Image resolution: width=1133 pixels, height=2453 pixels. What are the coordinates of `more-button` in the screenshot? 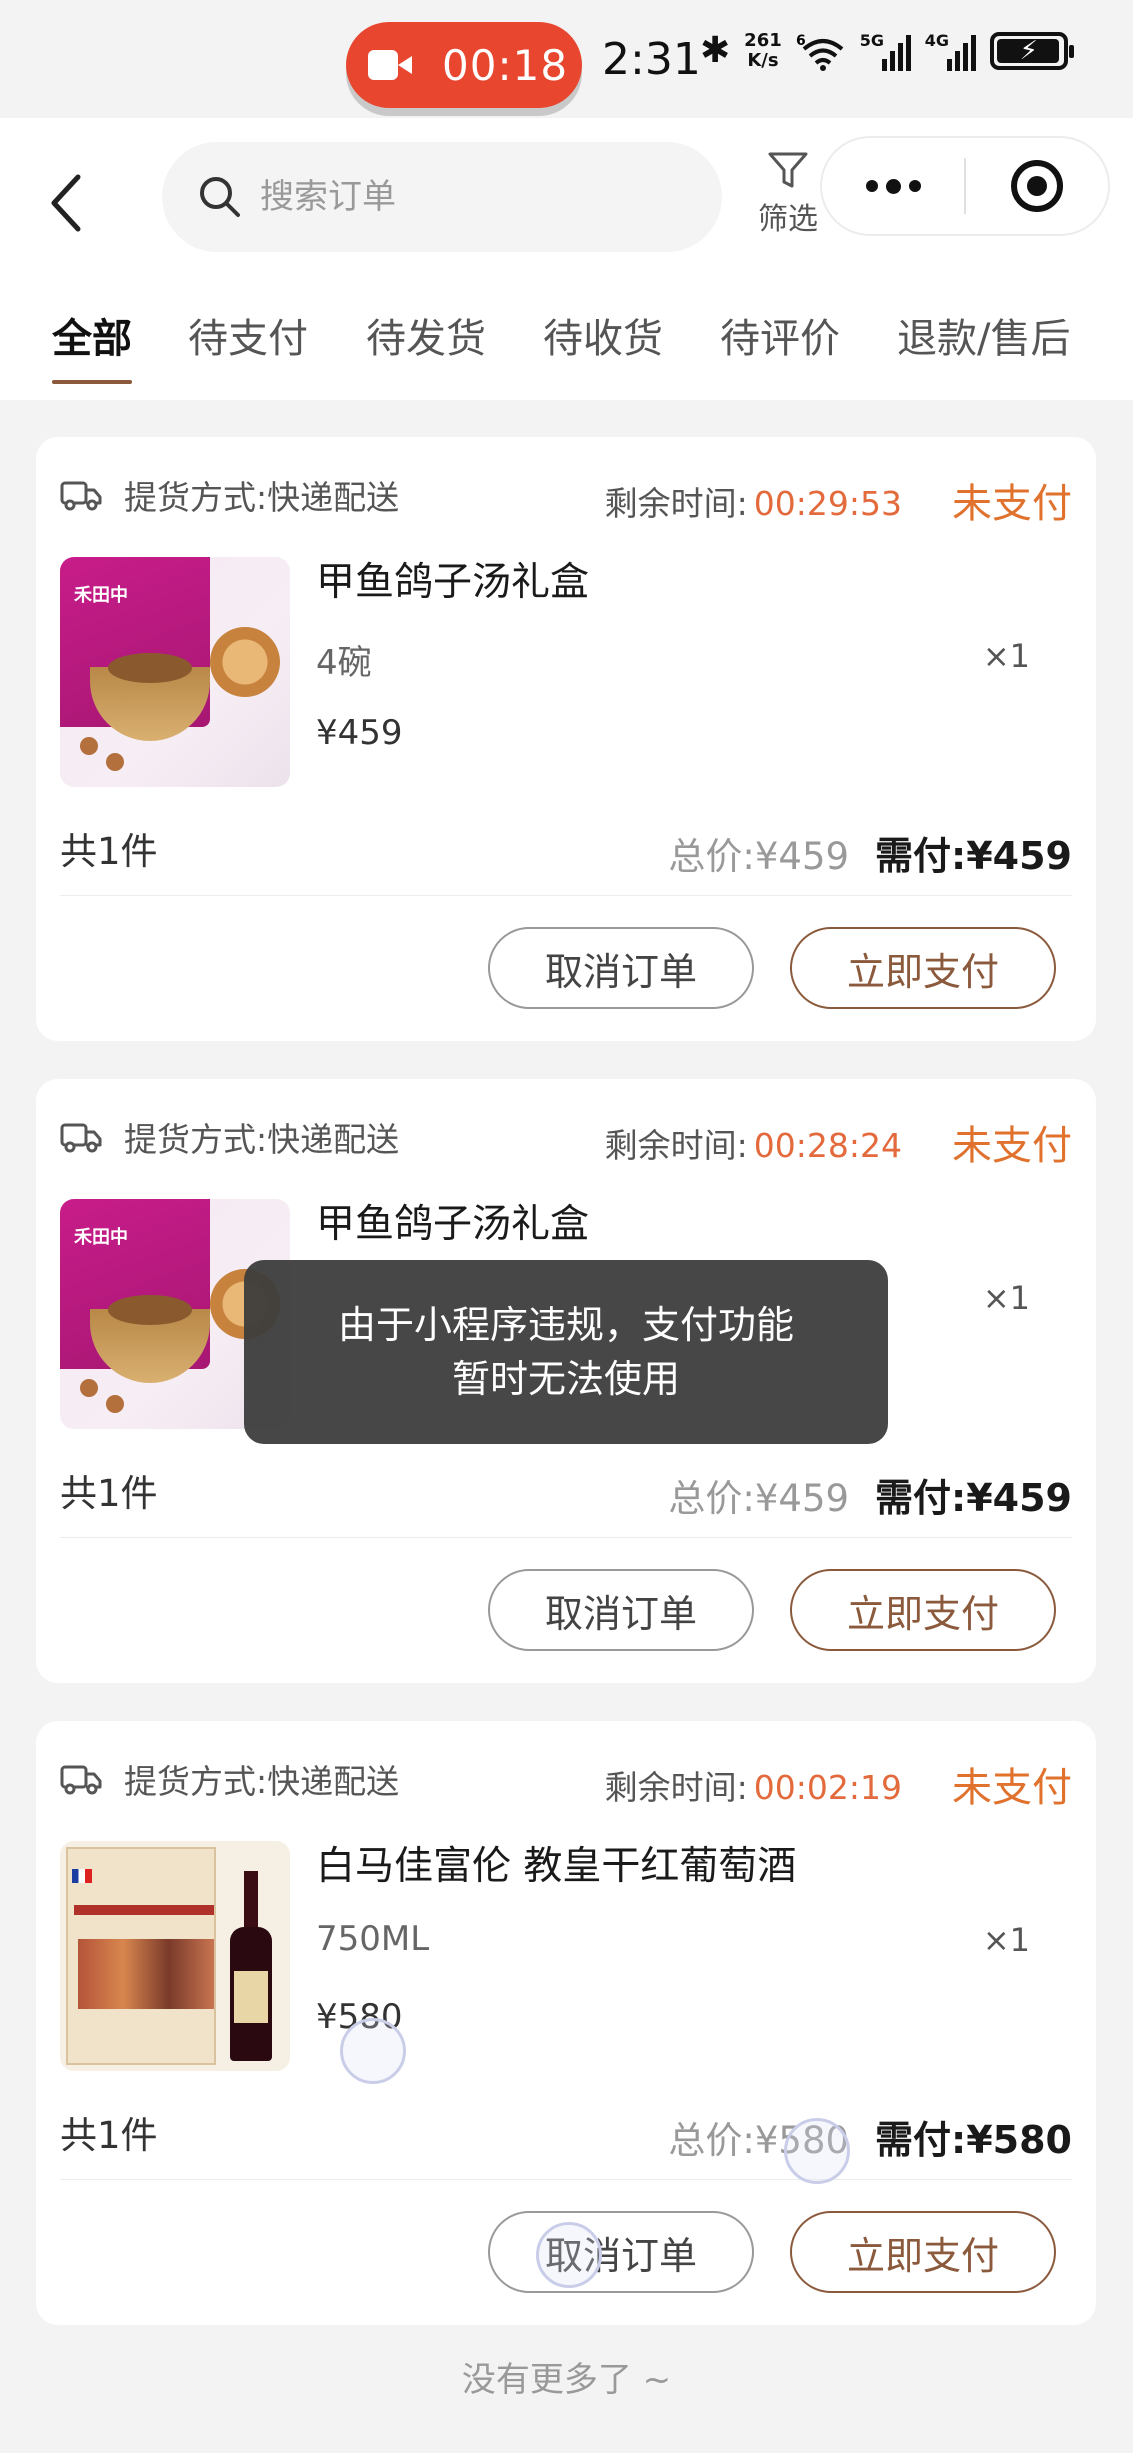 It's located at (893, 186).